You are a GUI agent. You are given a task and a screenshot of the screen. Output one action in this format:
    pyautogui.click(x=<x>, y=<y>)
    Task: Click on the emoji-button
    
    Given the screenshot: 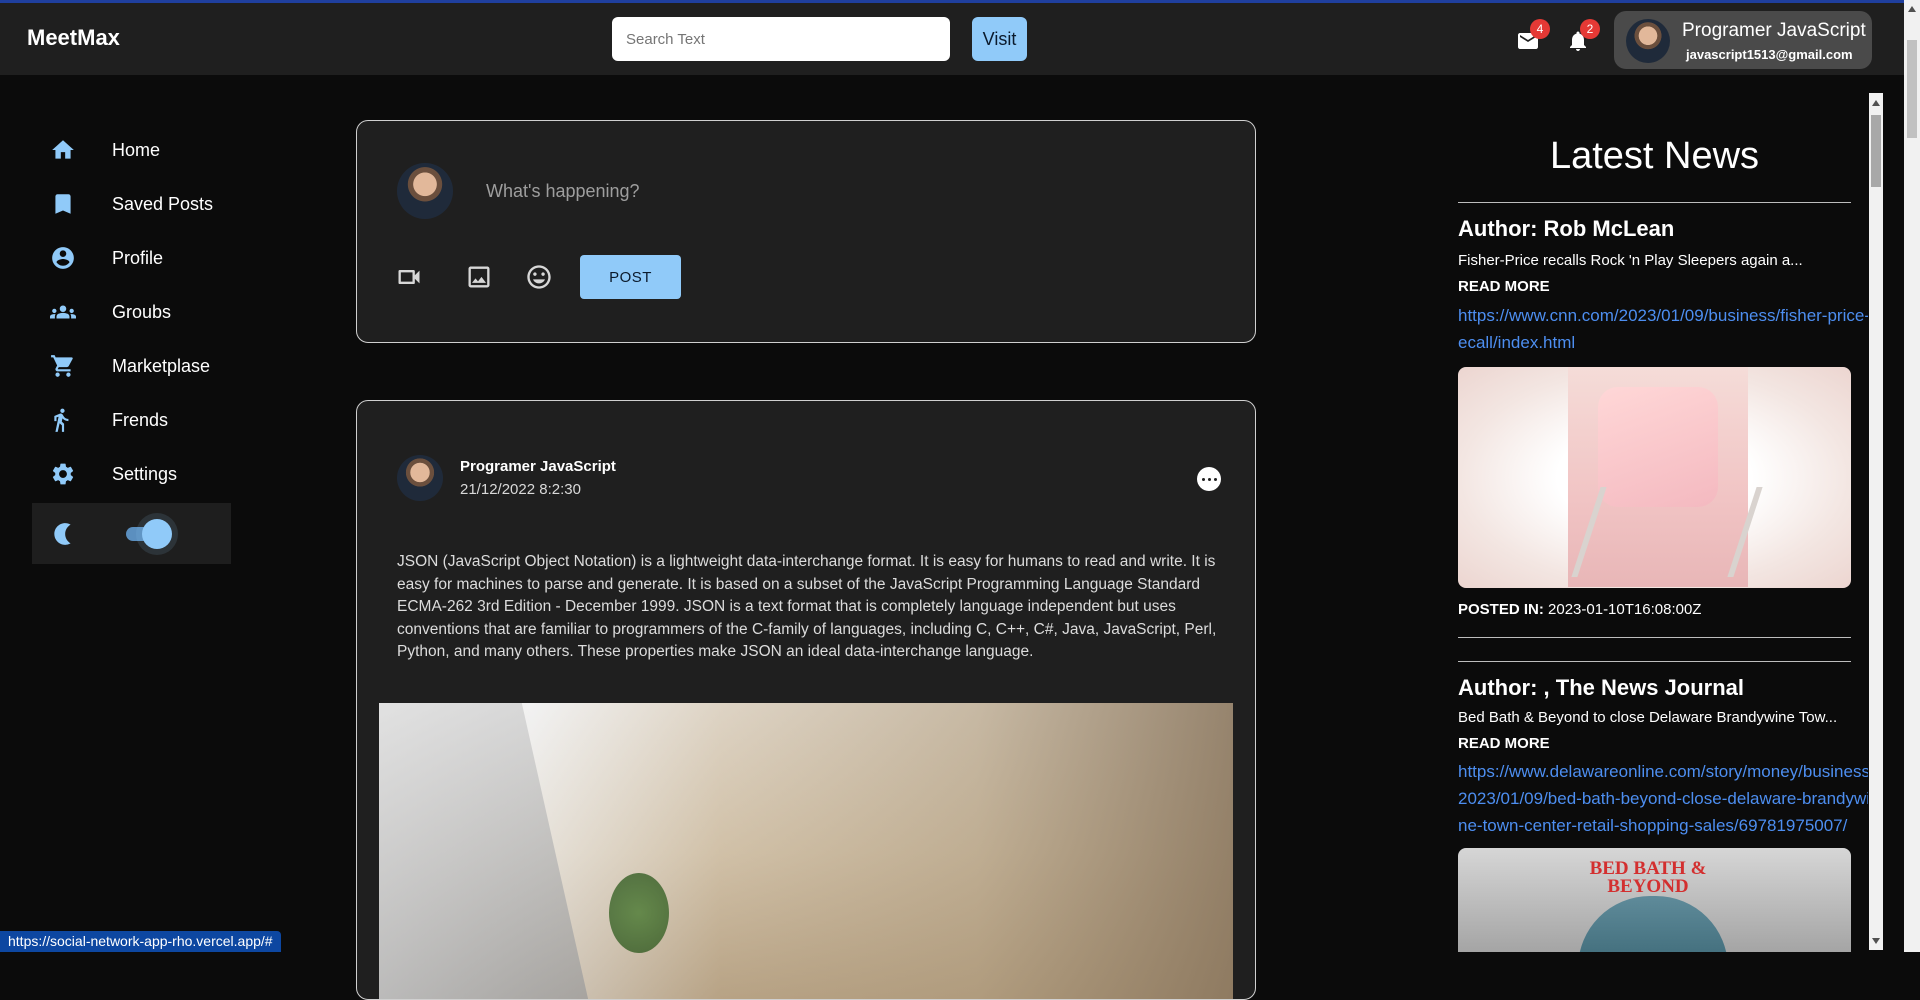 What is the action you would take?
    pyautogui.click(x=539, y=277)
    